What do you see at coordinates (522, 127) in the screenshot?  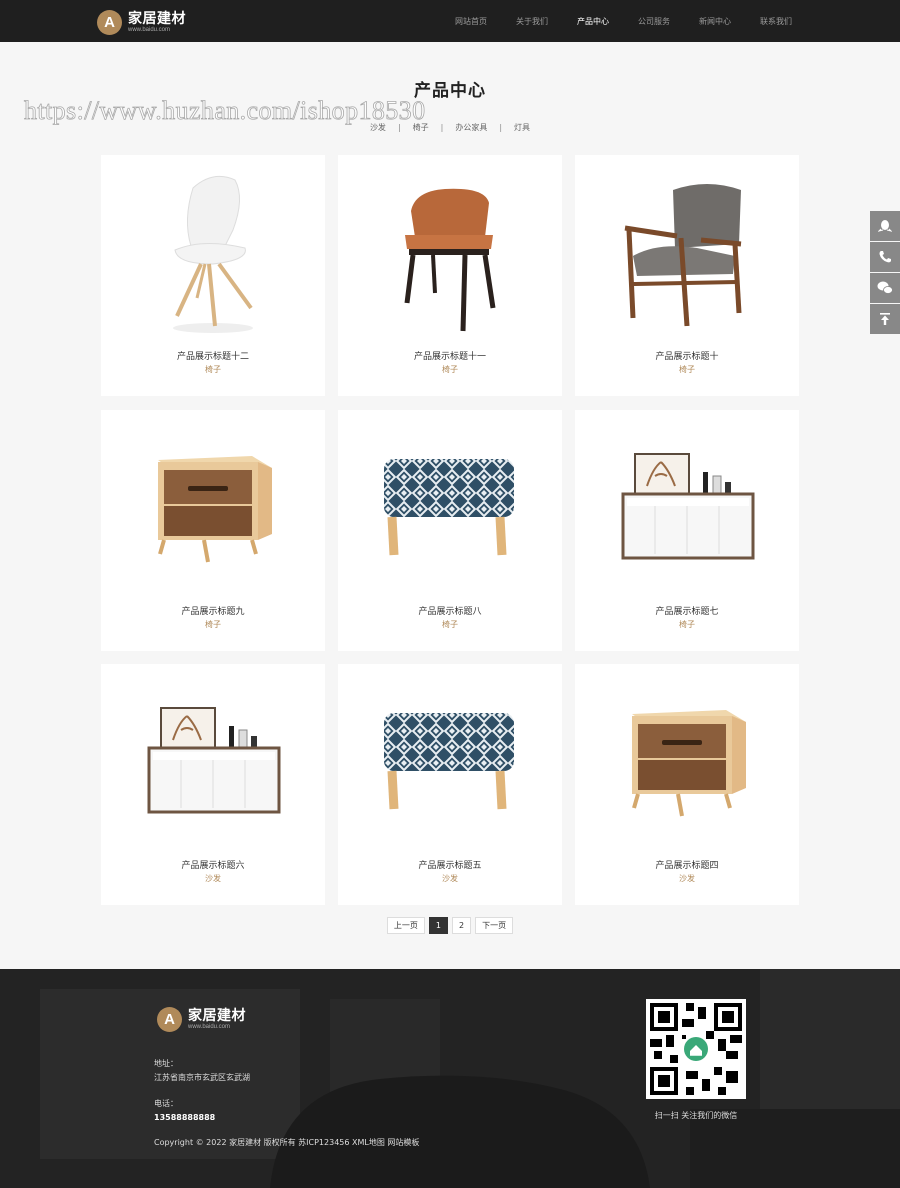 I see `category-lamp: 灯具` at bounding box center [522, 127].